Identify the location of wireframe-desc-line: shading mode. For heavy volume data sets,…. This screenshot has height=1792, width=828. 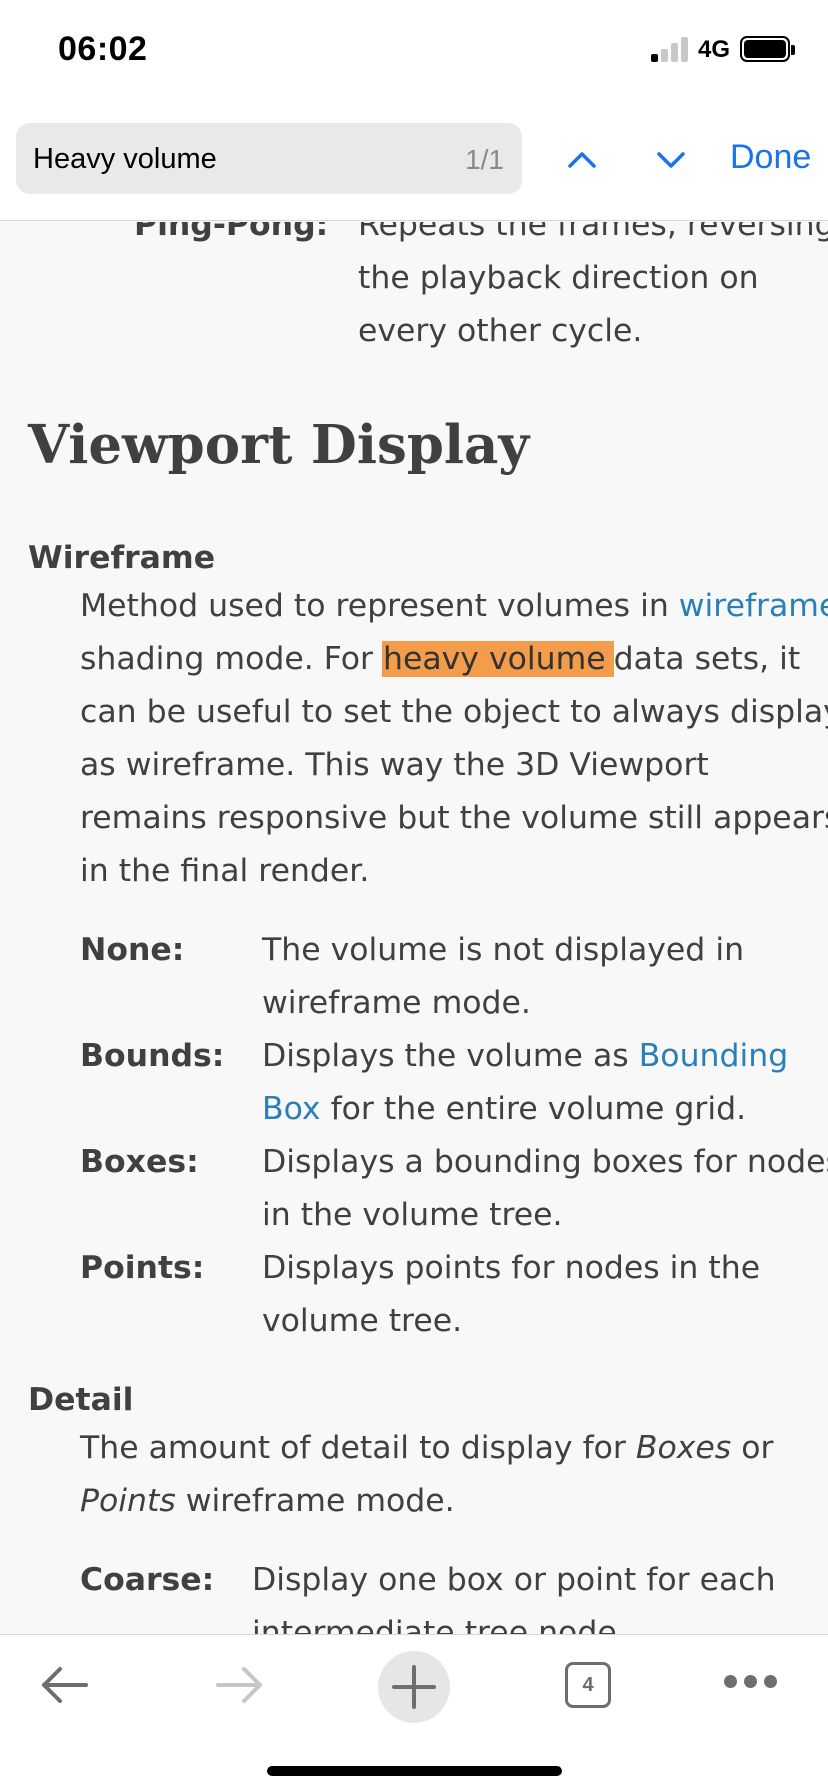
(440, 659).